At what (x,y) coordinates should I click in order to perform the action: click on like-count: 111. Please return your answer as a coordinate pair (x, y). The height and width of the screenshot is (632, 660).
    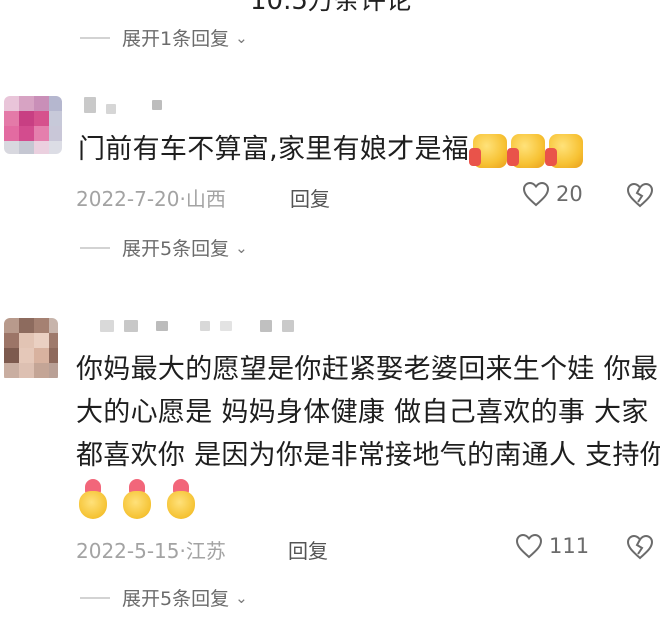
    Looking at the image, I should click on (569, 546).